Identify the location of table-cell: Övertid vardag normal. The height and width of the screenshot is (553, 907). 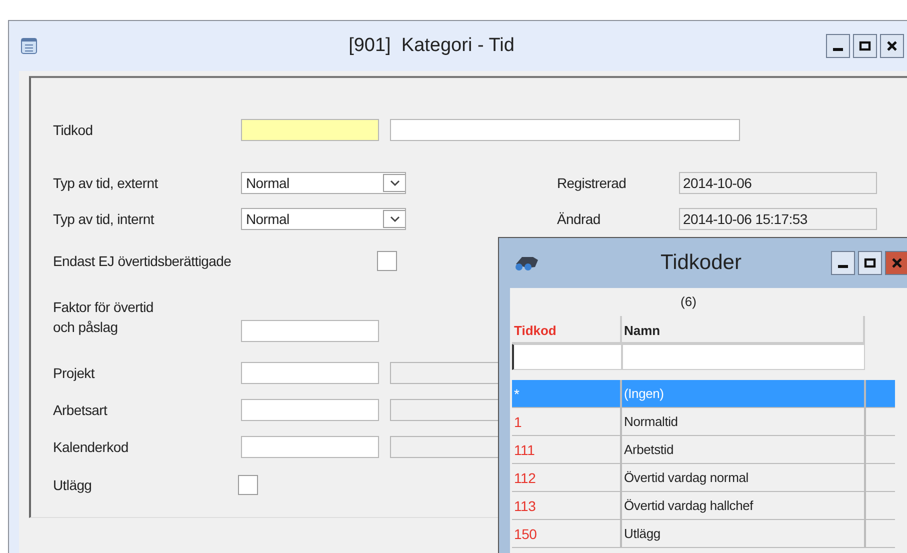
(744, 477).